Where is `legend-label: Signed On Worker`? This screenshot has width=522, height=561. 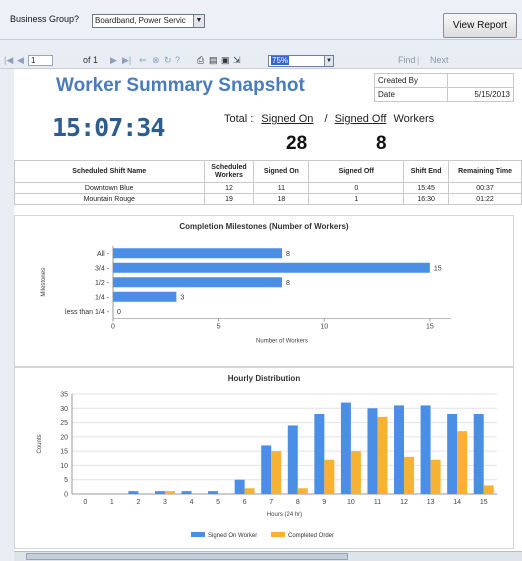 legend-label: Signed On Worker is located at coordinates (232, 536).